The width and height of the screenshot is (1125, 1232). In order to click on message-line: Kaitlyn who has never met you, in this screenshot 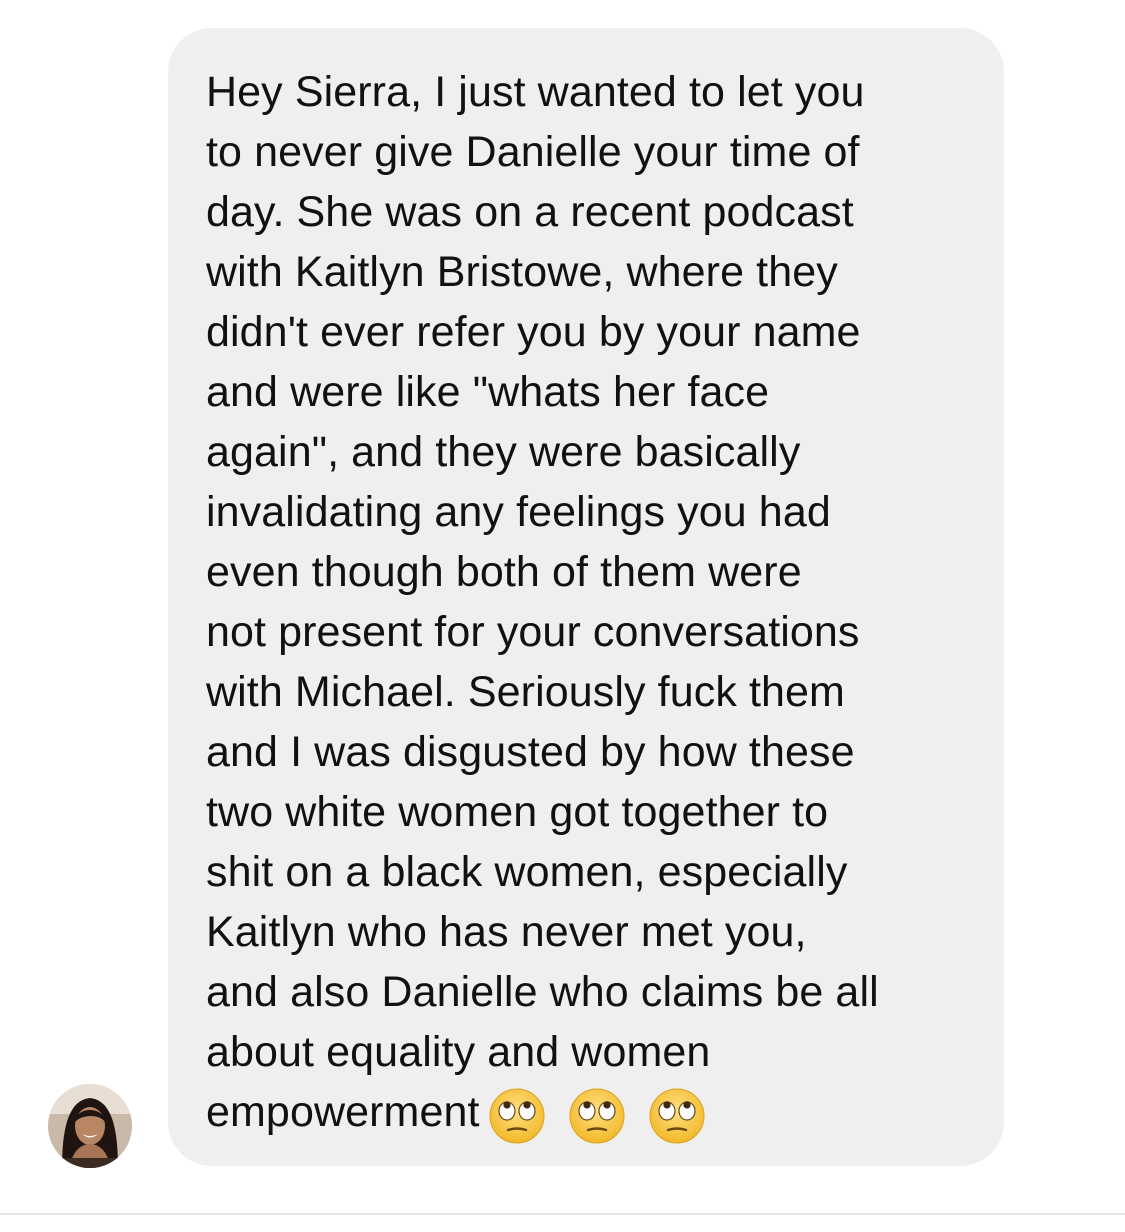, I will do `click(506, 932)`.